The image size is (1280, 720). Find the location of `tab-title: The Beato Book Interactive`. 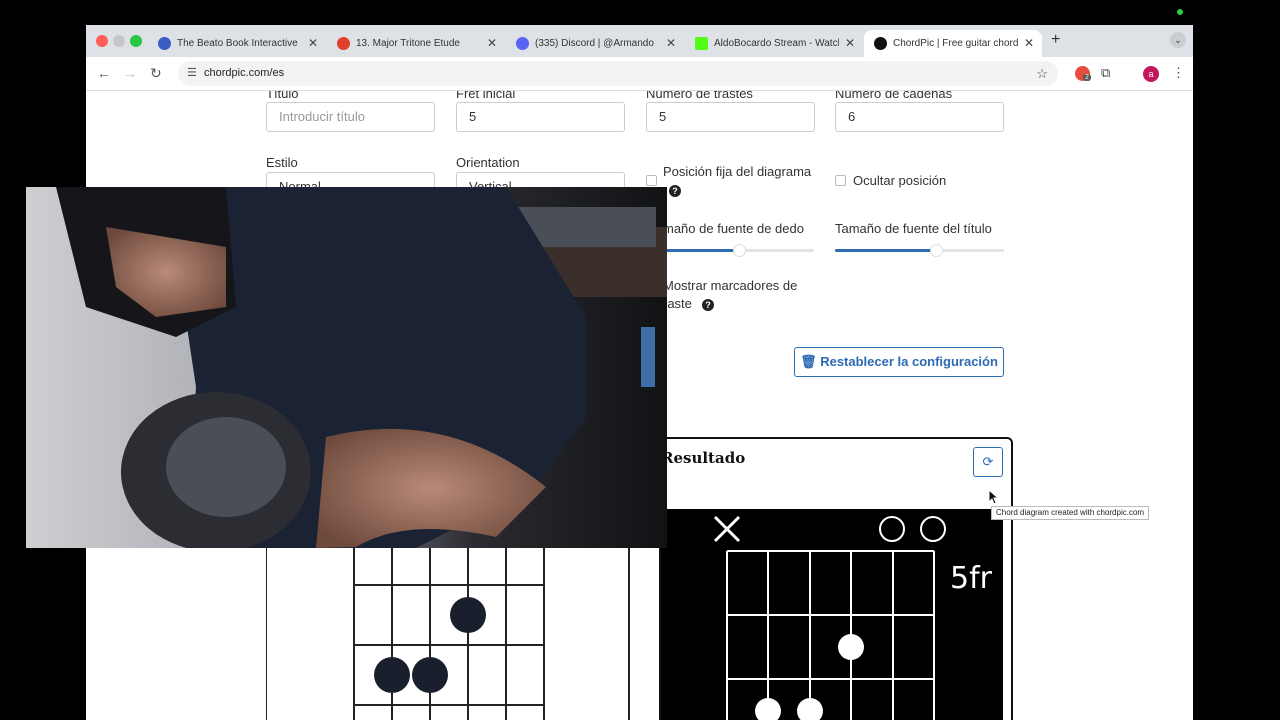

tab-title: The Beato Book Interactive is located at coordinates (237, 43).